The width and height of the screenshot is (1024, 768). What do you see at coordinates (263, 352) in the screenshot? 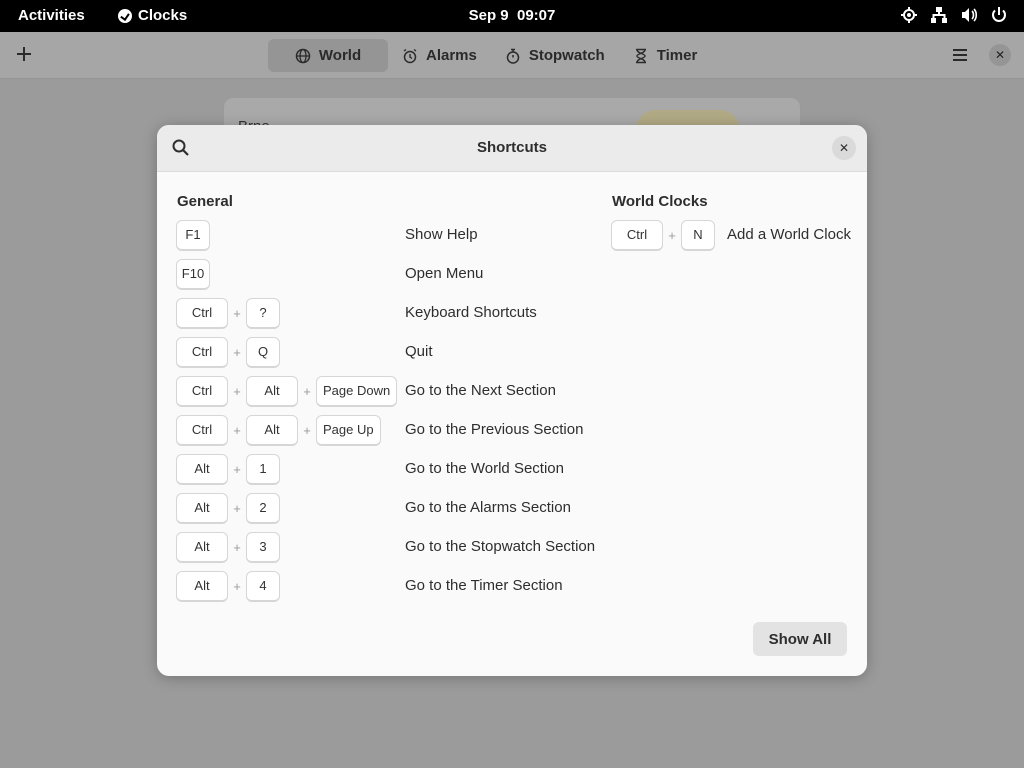
I see `keycap: Q` at bounding box center [263, 352].